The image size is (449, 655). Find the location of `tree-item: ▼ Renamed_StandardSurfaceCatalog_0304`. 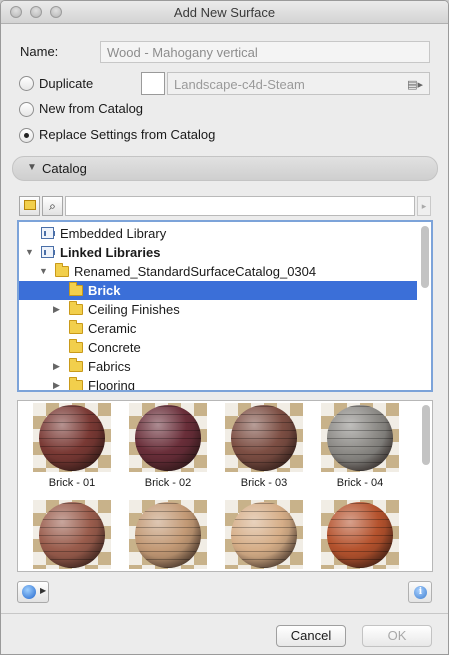

tree-item: ▼ Renamed_StandardSurfaceCatalog_0304 is located at coordinates (218, 271).